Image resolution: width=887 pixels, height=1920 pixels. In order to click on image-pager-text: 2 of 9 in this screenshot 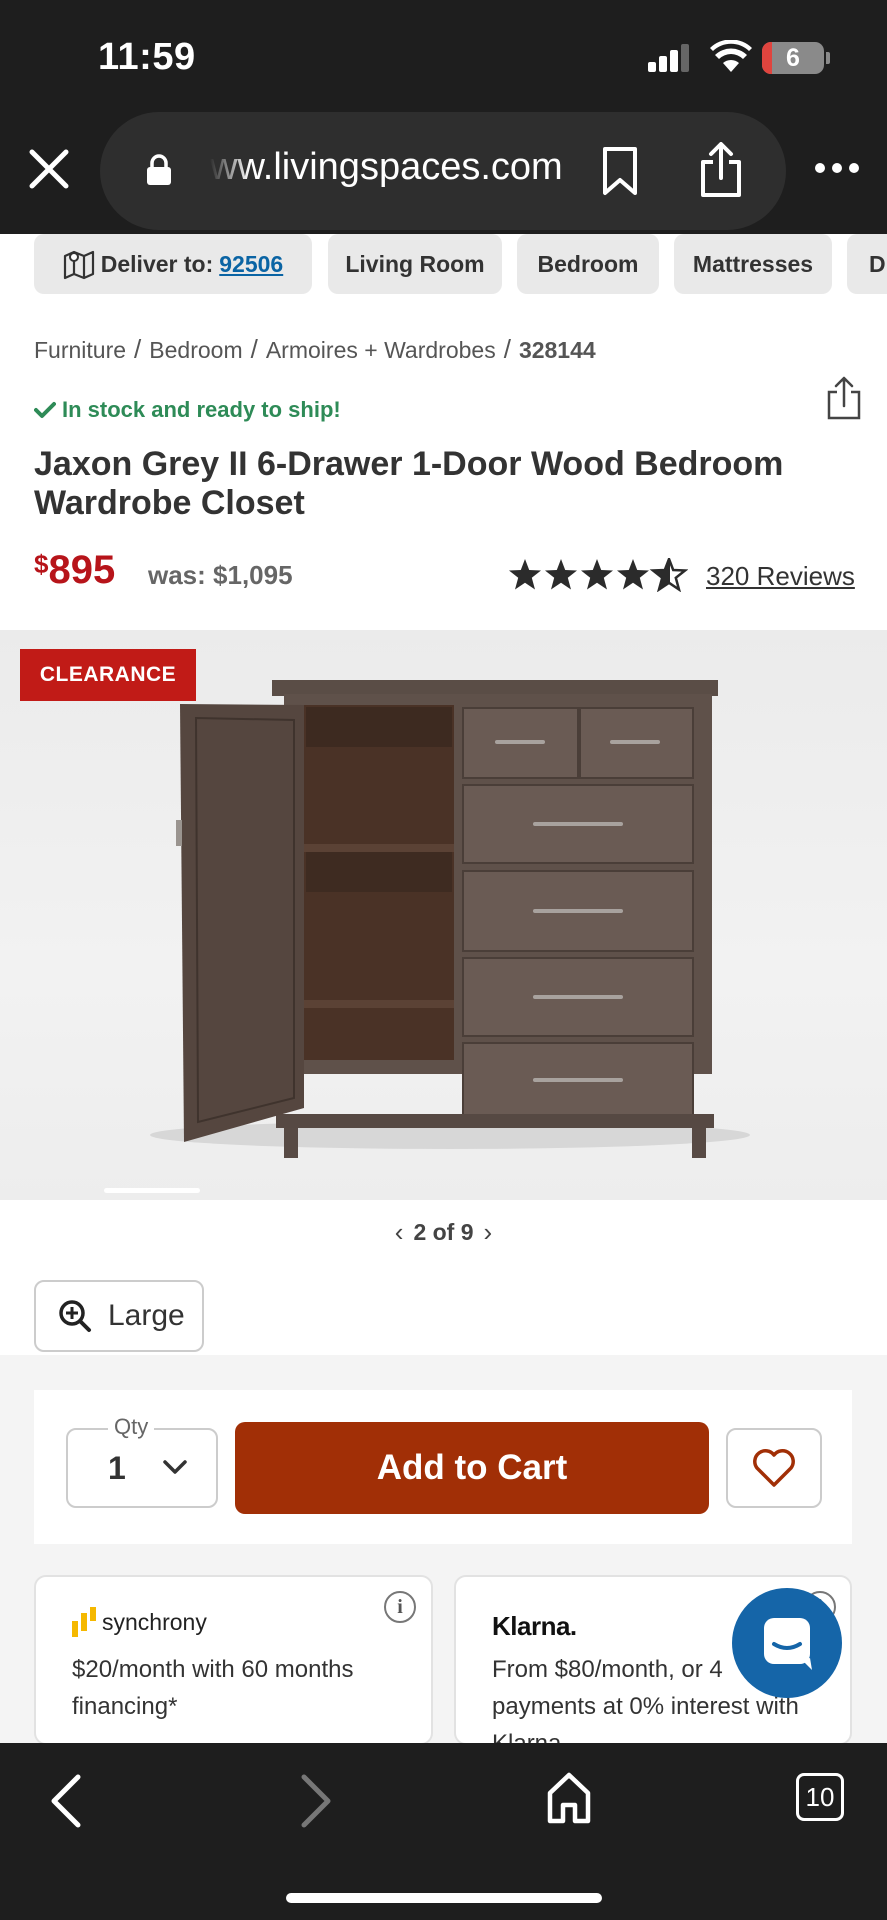, I will do `click(443, 1231)`.